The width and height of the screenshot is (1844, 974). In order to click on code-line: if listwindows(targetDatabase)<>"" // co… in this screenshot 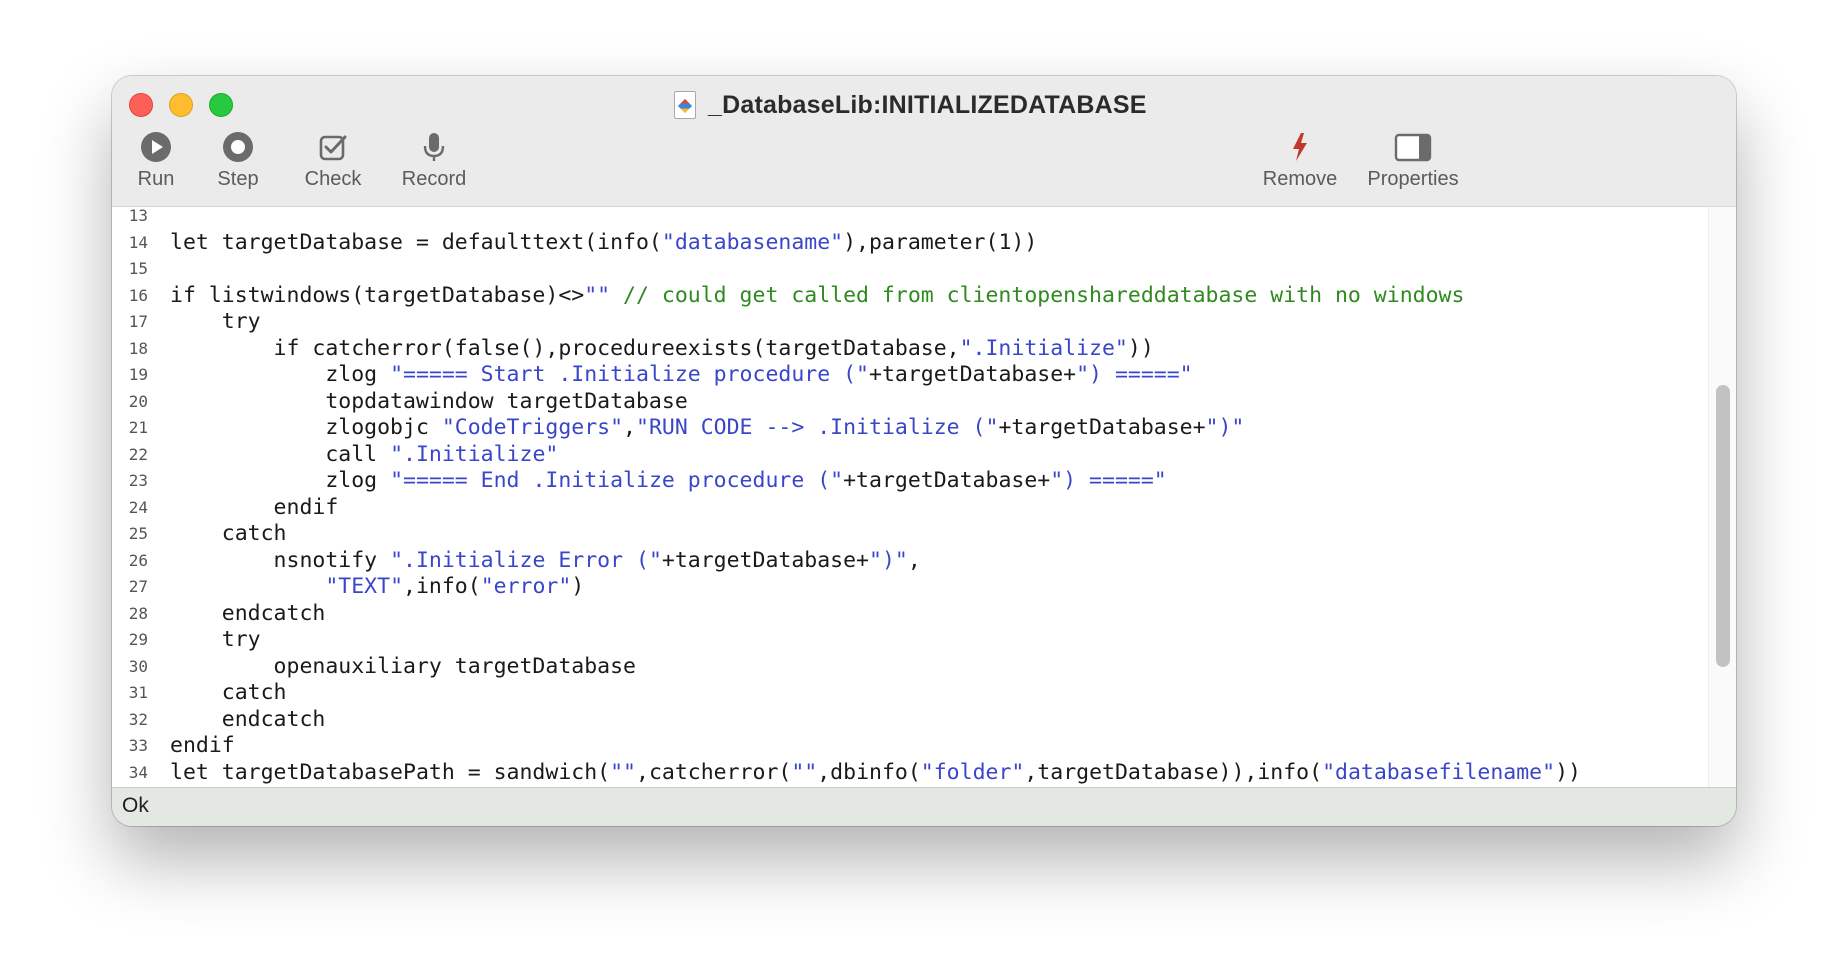, I will do `click(817, 296)`.